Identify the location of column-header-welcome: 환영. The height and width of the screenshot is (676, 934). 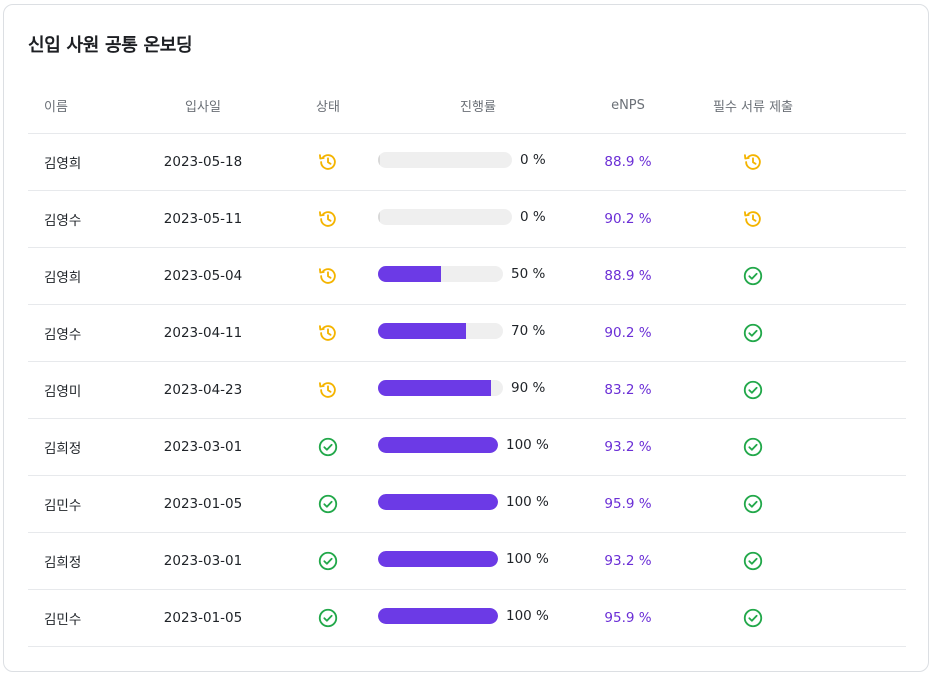
(867, 105).